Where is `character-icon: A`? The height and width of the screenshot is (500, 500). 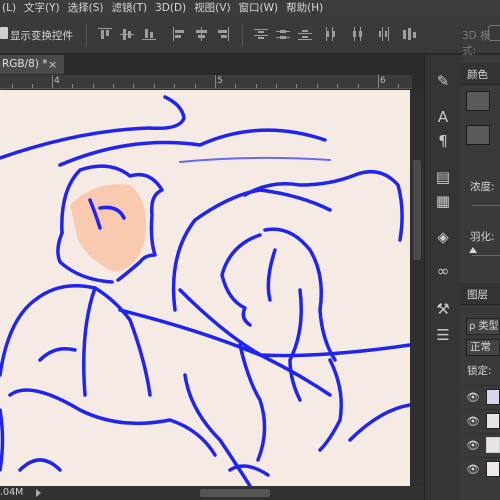 character-icon: A is located at coordinates (443, 117).